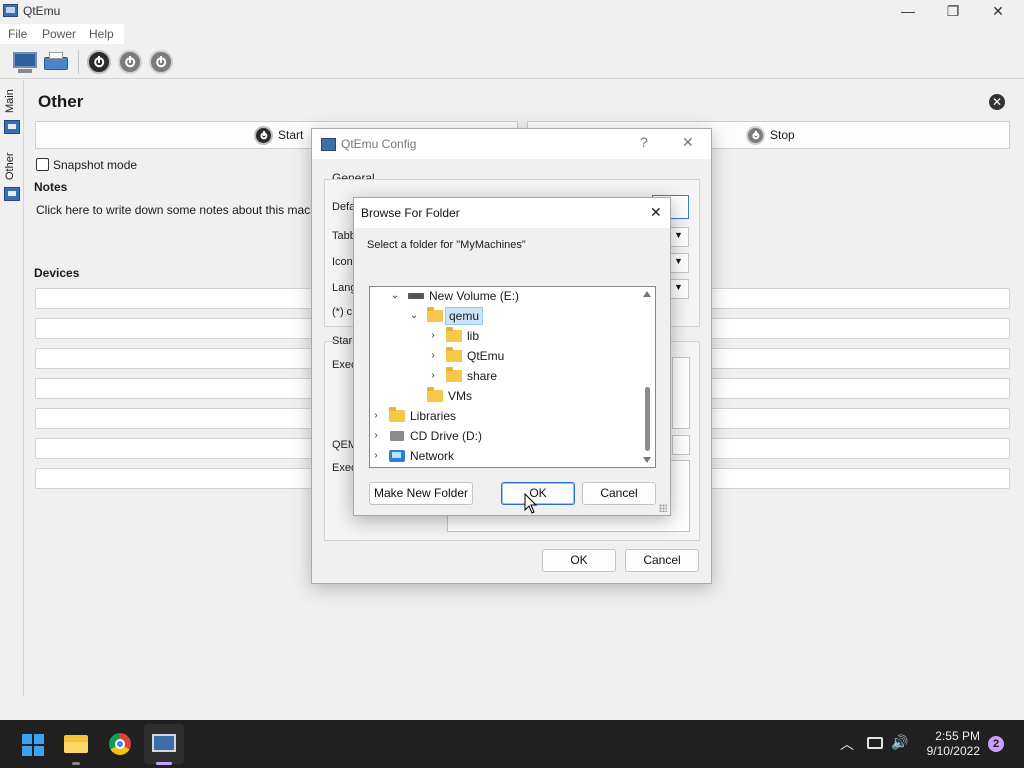 The height and width of the screenshot is (768, 1024). What do you see at coordinates (512, 213) in the screenshot?
I see `browse-titlebar: Browse For Folder ✕` at bounding box center [512, 213].